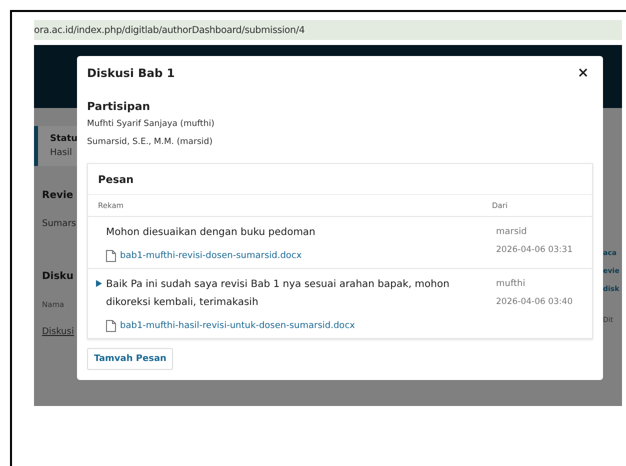 The height and width of the screenshot is (466, 626). I want to click on panel-title: Pesan, so click(340, 179).